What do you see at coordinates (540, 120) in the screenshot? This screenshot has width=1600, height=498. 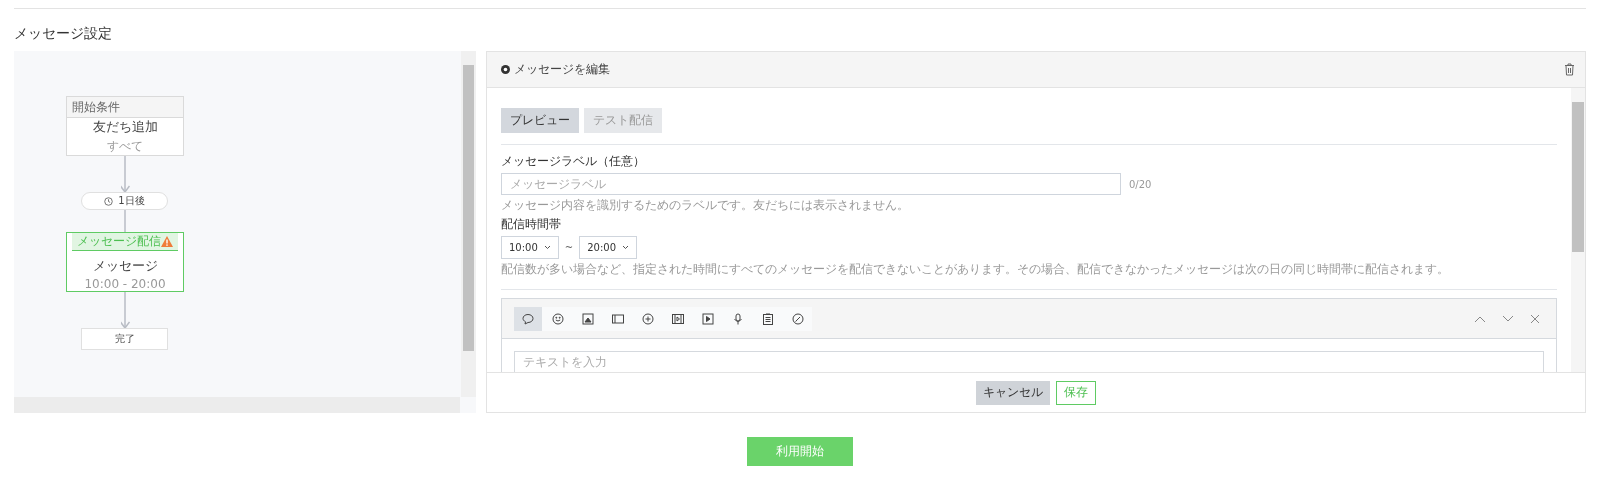 I see `tab: プレビュー` at bounding box center [540, 120].